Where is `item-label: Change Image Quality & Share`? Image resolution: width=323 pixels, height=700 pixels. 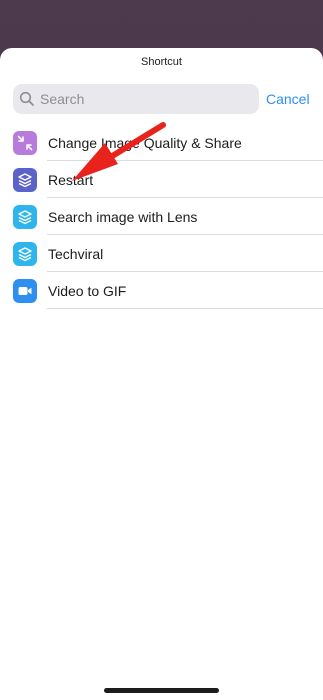
item-label: Change Image Quality & Share is located at coordinates (145, 142).